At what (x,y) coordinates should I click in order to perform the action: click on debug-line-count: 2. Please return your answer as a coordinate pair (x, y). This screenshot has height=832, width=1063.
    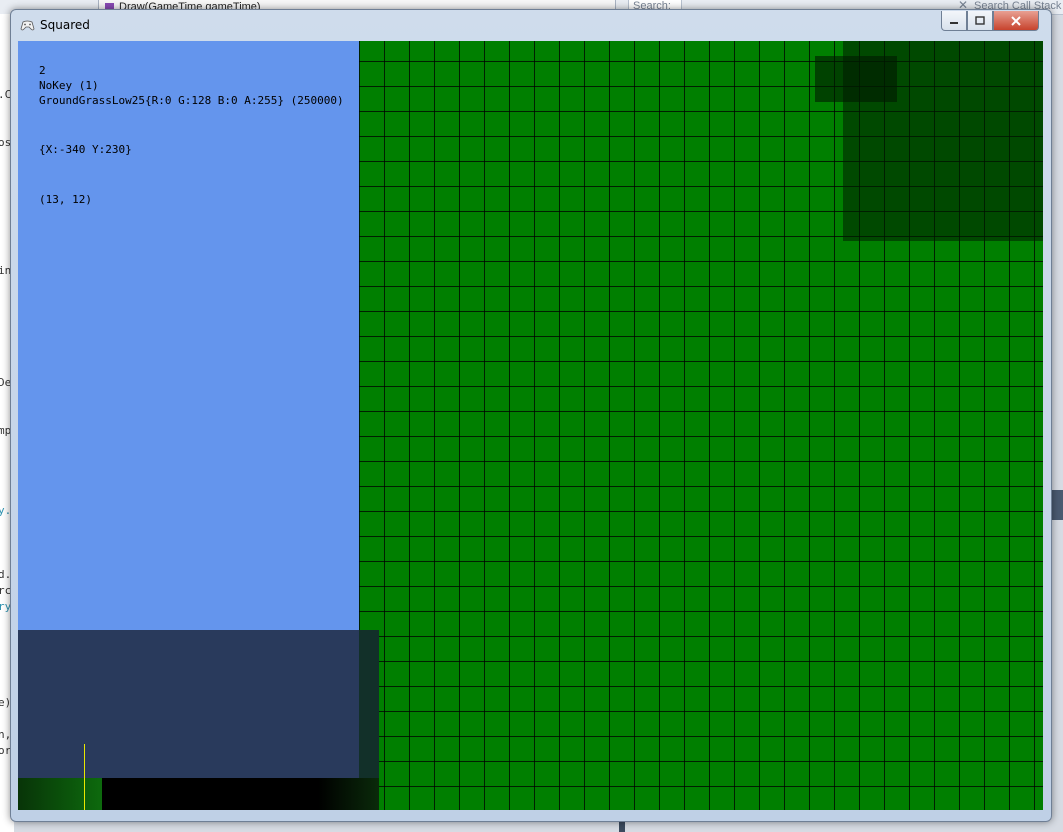
    Looking at the image, I should click on (42, 70).